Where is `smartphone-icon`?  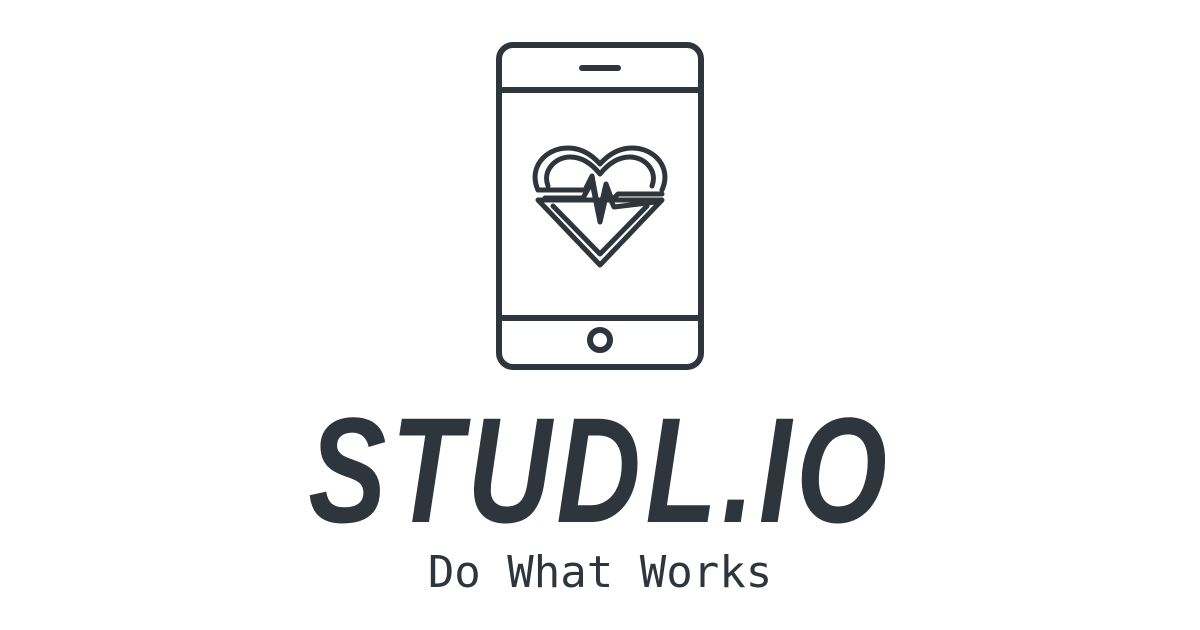
smartphone-icon is located at coordinates (600, 206).